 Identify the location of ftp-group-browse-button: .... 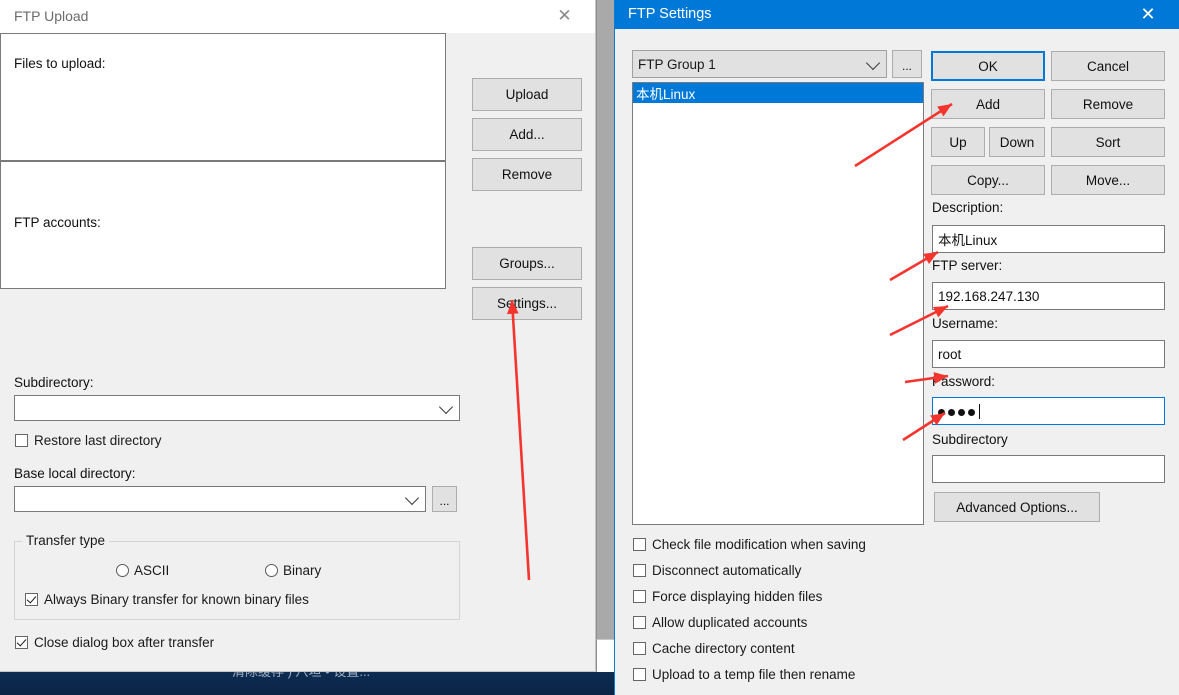
(907, 64).